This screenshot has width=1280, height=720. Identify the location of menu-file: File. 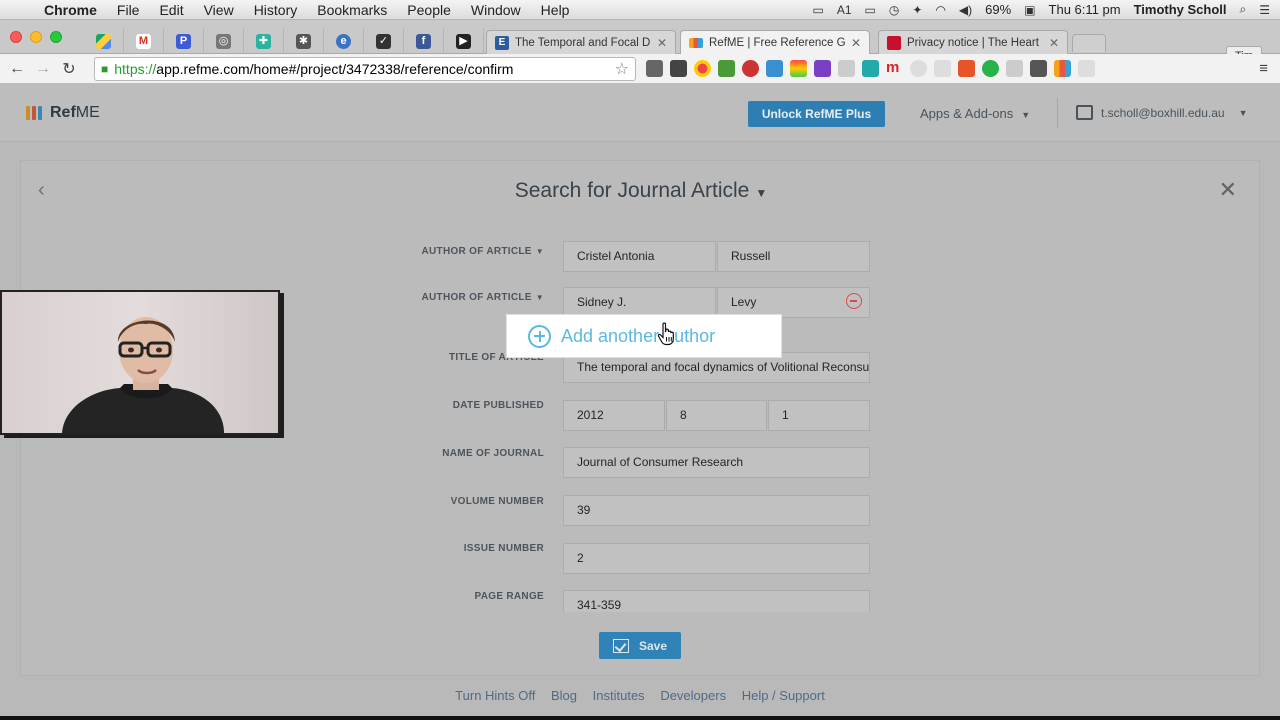
(128, 10).